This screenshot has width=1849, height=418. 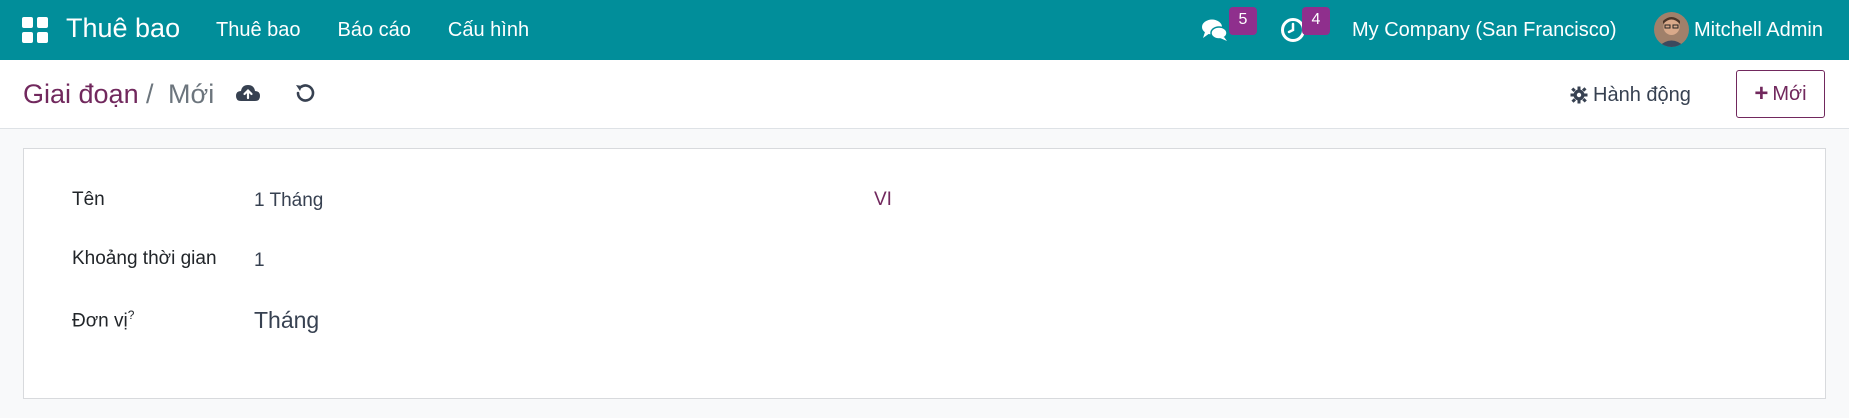 I want to click on plus-icon: +, so click(x=1761, y=93).